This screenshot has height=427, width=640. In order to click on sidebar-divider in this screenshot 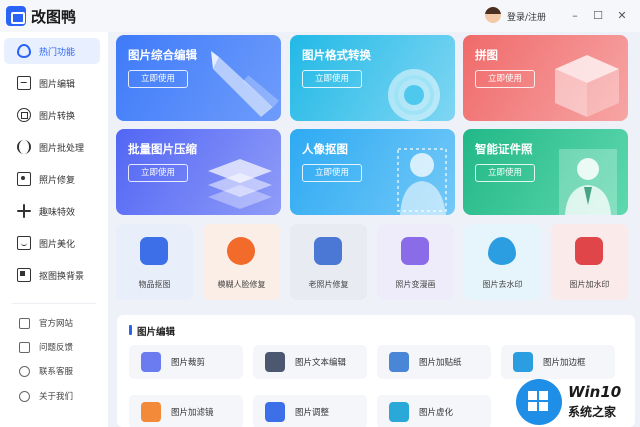, I will do `click(54, 303)`.